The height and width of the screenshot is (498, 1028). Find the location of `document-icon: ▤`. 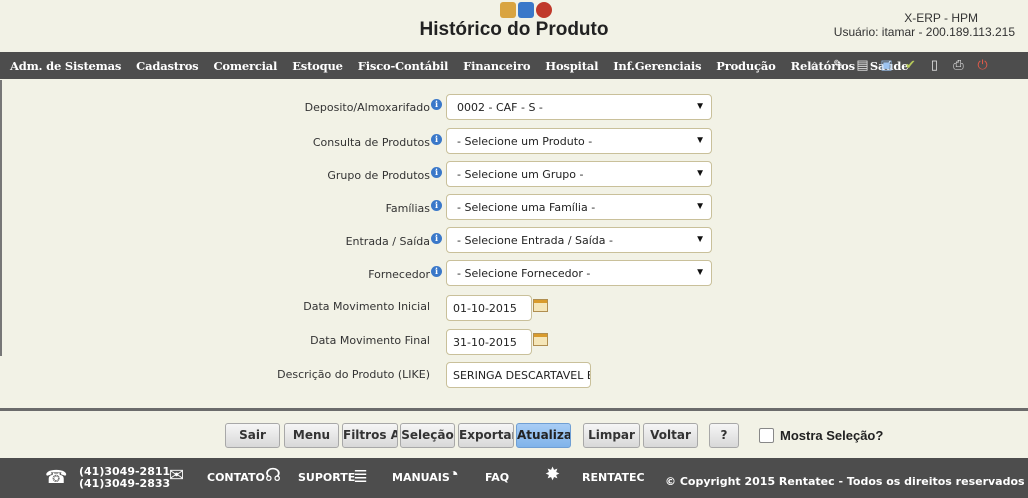

document-icon: ▤ is located at coordinates (862, 64).